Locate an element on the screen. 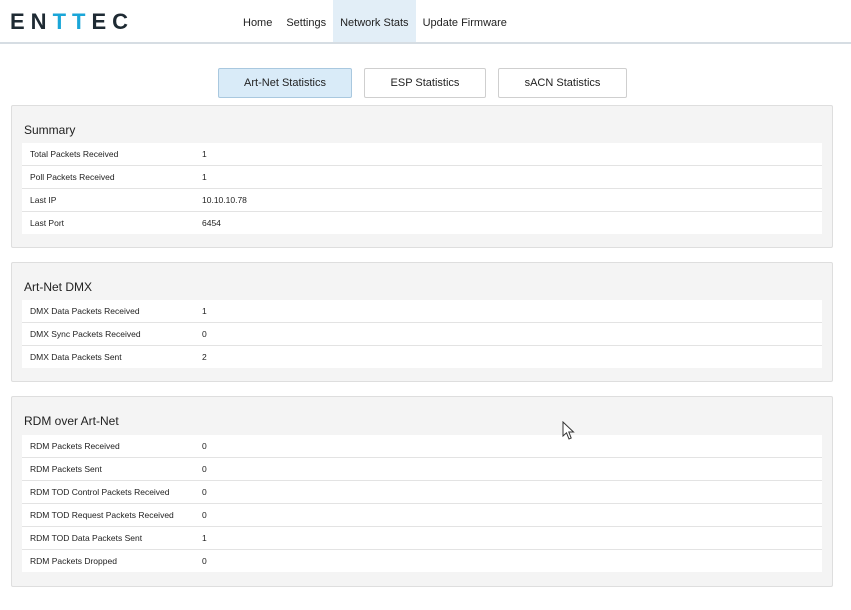 Image resolution: width=851 pixels, height=610 pixels. row-label: RDM TOD Request Packets Received is located at coordinates (102, 515).